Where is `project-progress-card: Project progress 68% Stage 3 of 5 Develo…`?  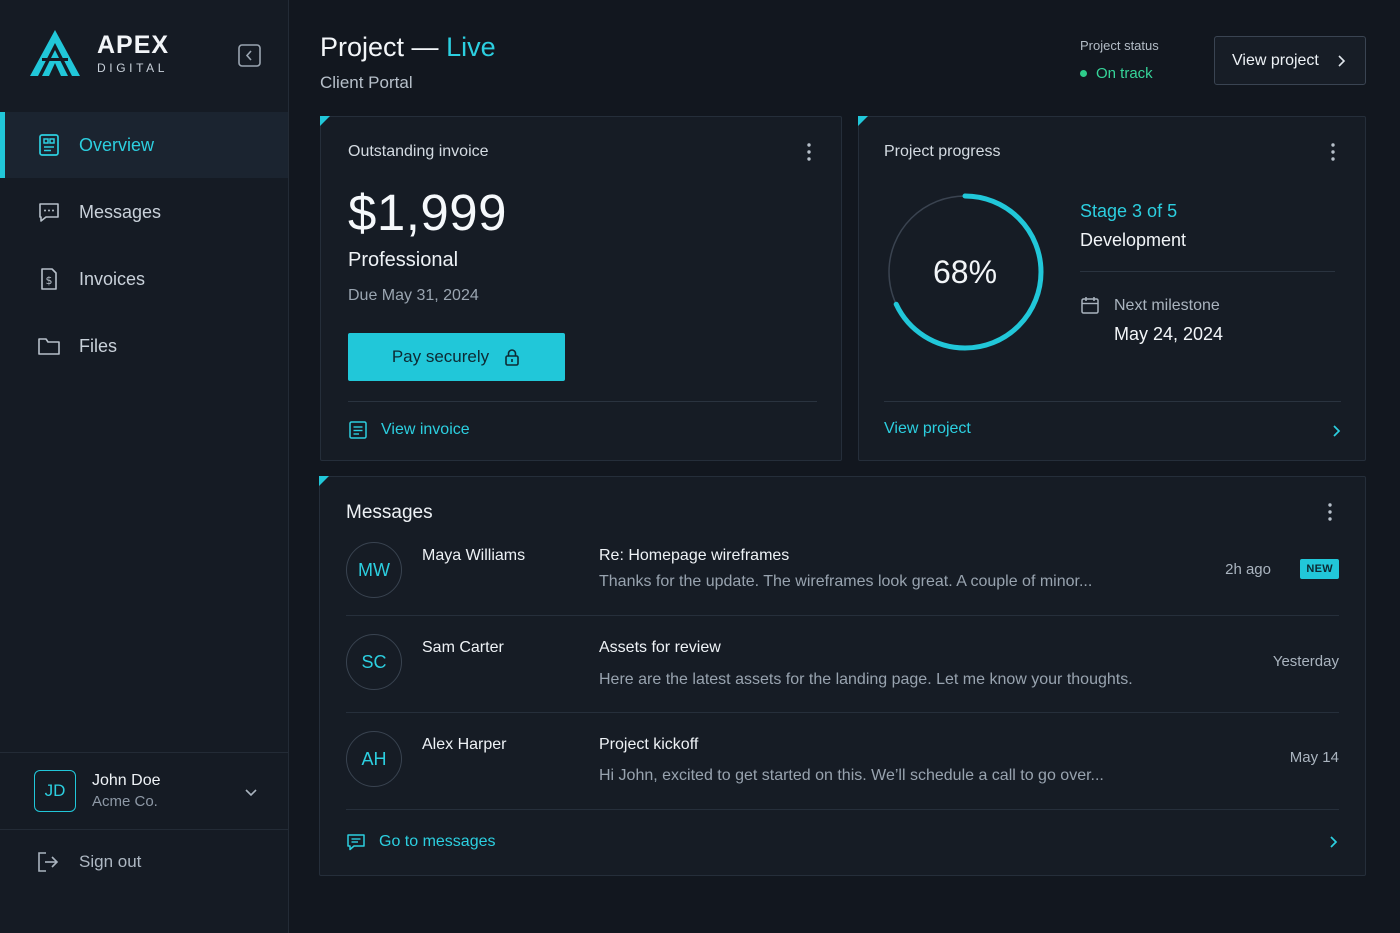
project-progress-card: Project progress 68% Stage 3 of 5 Develo… is located at coordinates (1112, 288).